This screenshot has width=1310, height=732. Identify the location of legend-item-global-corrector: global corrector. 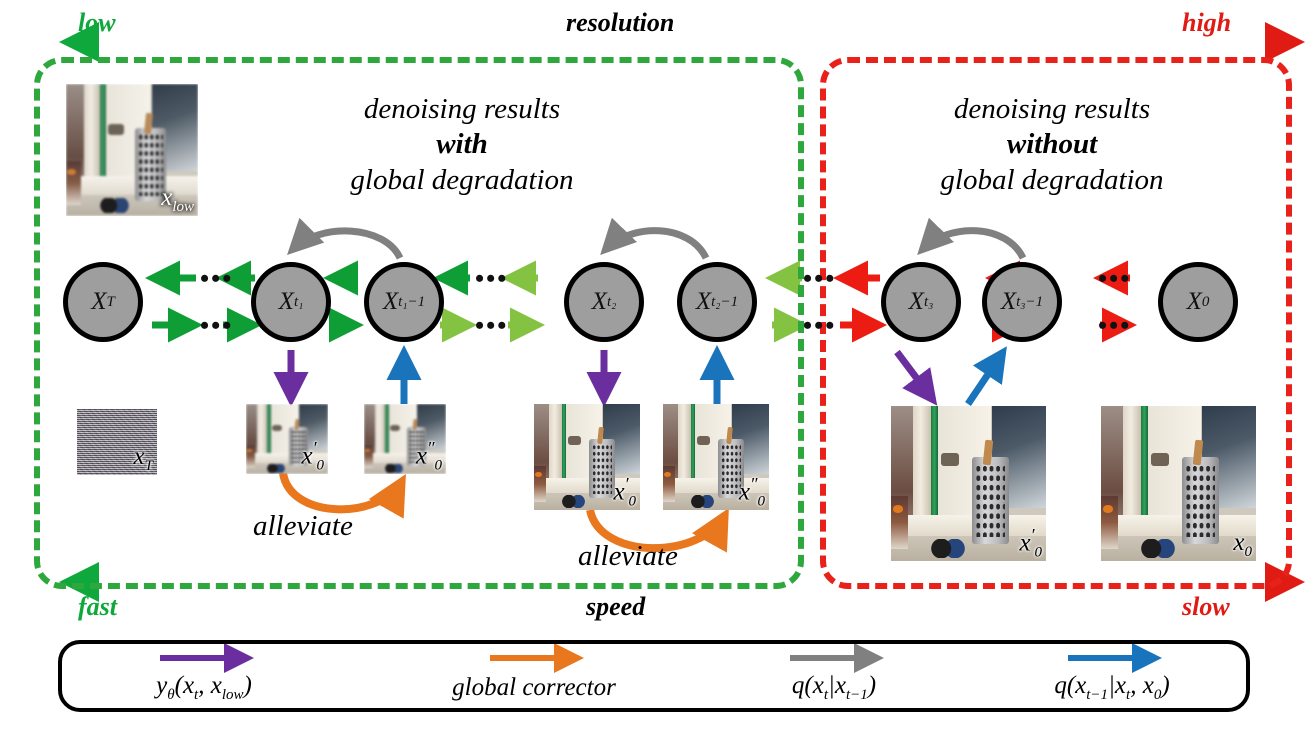
(534, 676).